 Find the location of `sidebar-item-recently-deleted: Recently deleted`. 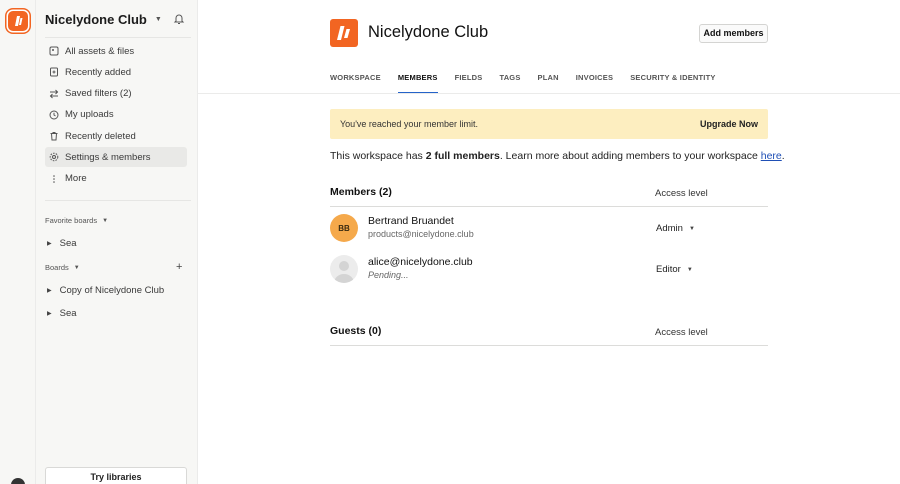

sidebar-item-recently-deleted: Recently deleted is located at coordinates (116, 136).